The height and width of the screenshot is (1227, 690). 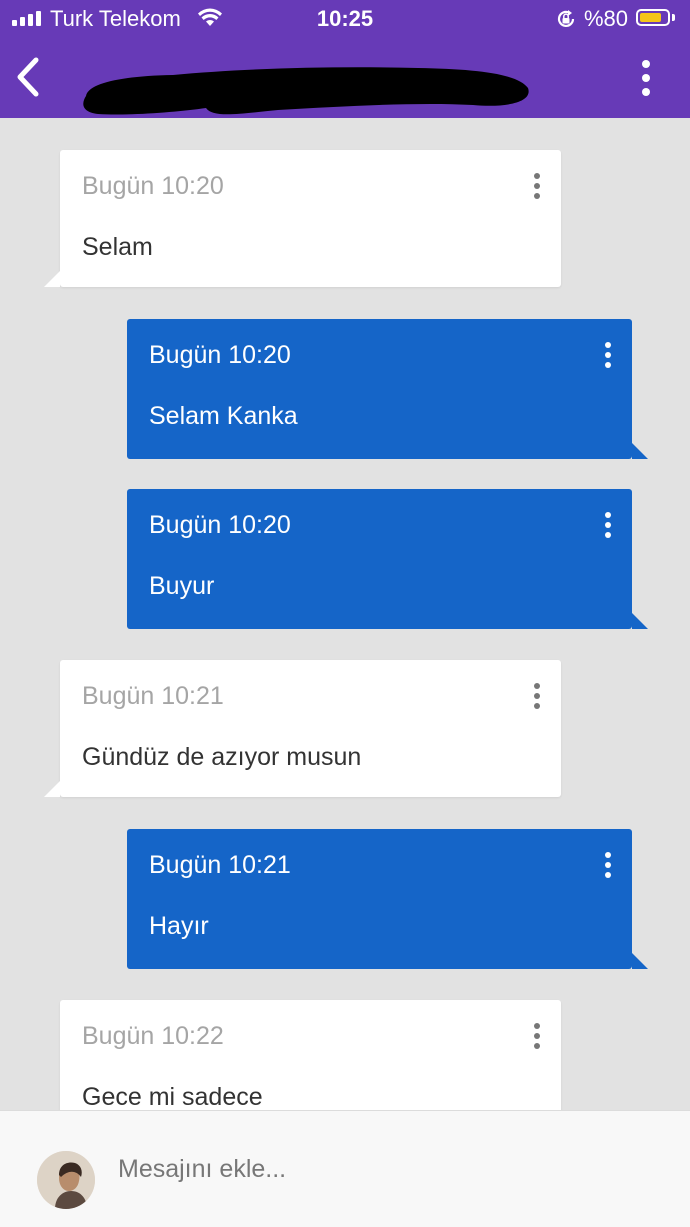 What do you see at coordinates (223, 416) in the screenshot?
I see `message-text: Selam Kanka` at bounding box center [223, 416].